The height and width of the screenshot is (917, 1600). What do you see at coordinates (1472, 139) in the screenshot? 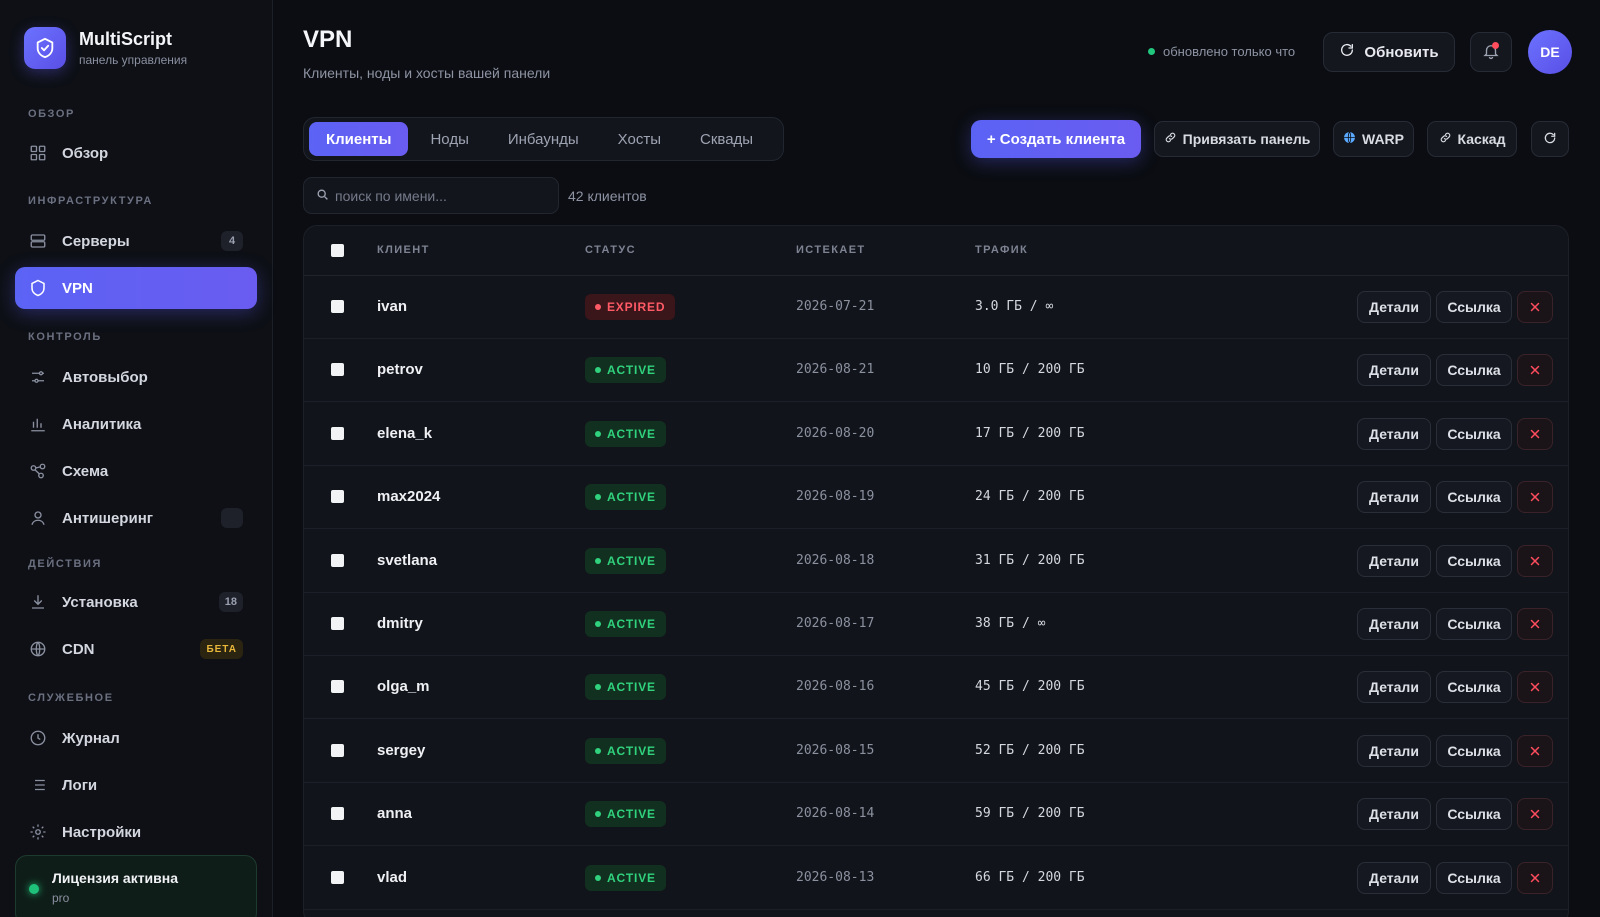
I see `cascade-button: Каскад` at bounding box center [1472, 139].